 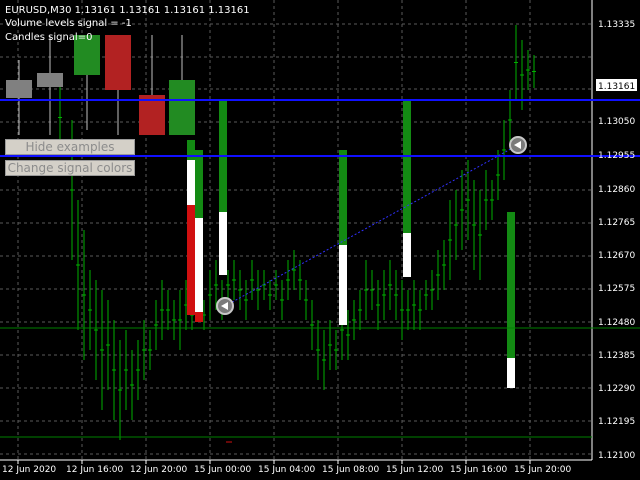 I want to click on price-label: 1.12290, so click(x=616, y=389).